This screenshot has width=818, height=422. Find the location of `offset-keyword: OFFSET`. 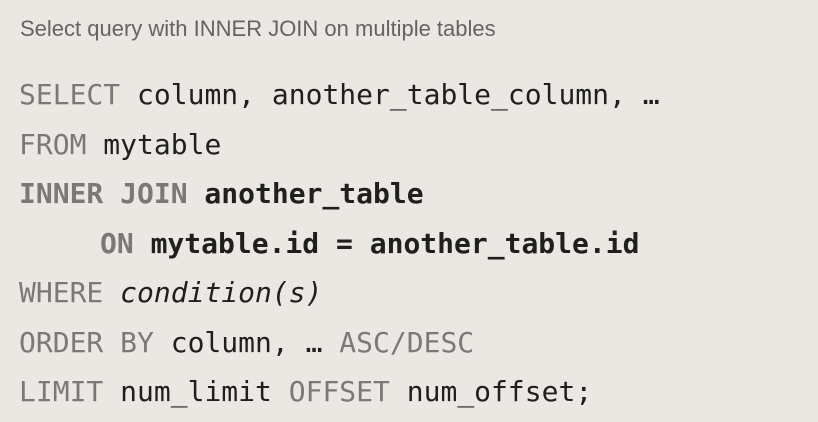

offset-keyword: OFFSET is located at coordinates (339, 391).